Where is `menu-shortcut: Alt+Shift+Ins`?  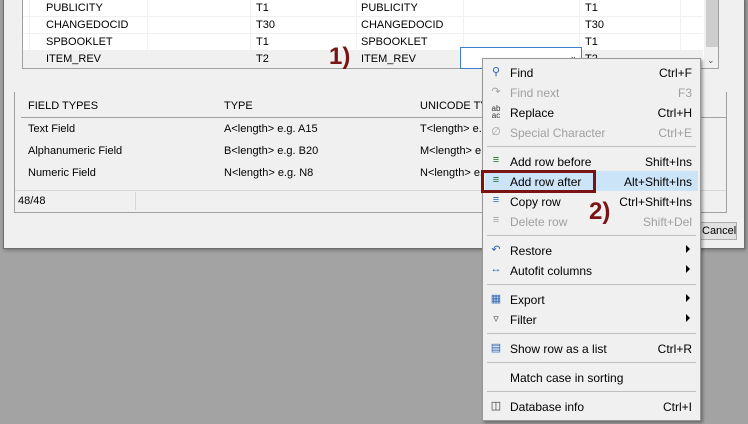
menu-shortcut: Alt+Shift+Ins is located at coordinates (657, 182).